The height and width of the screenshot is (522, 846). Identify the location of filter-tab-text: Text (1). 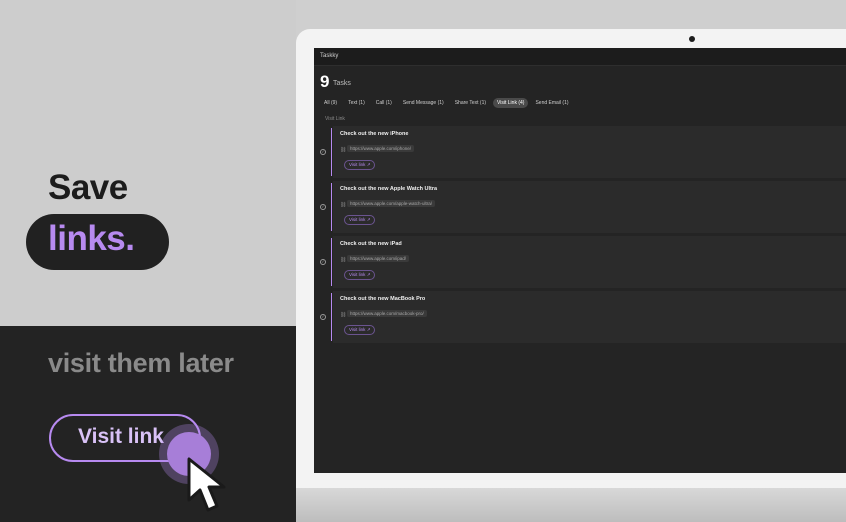
(356, 103).